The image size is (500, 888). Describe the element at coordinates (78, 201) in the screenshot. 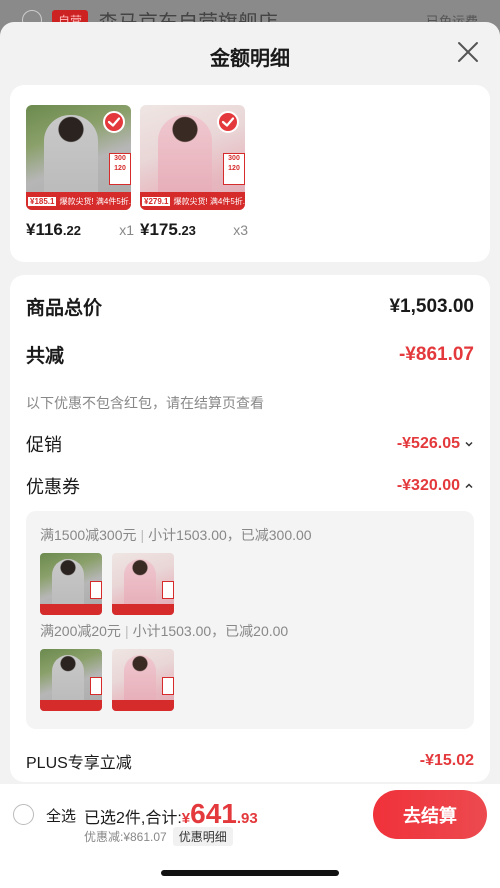

I see `price-strip: ¥185.1 爆款尖货! 满4件5折.` at that location.